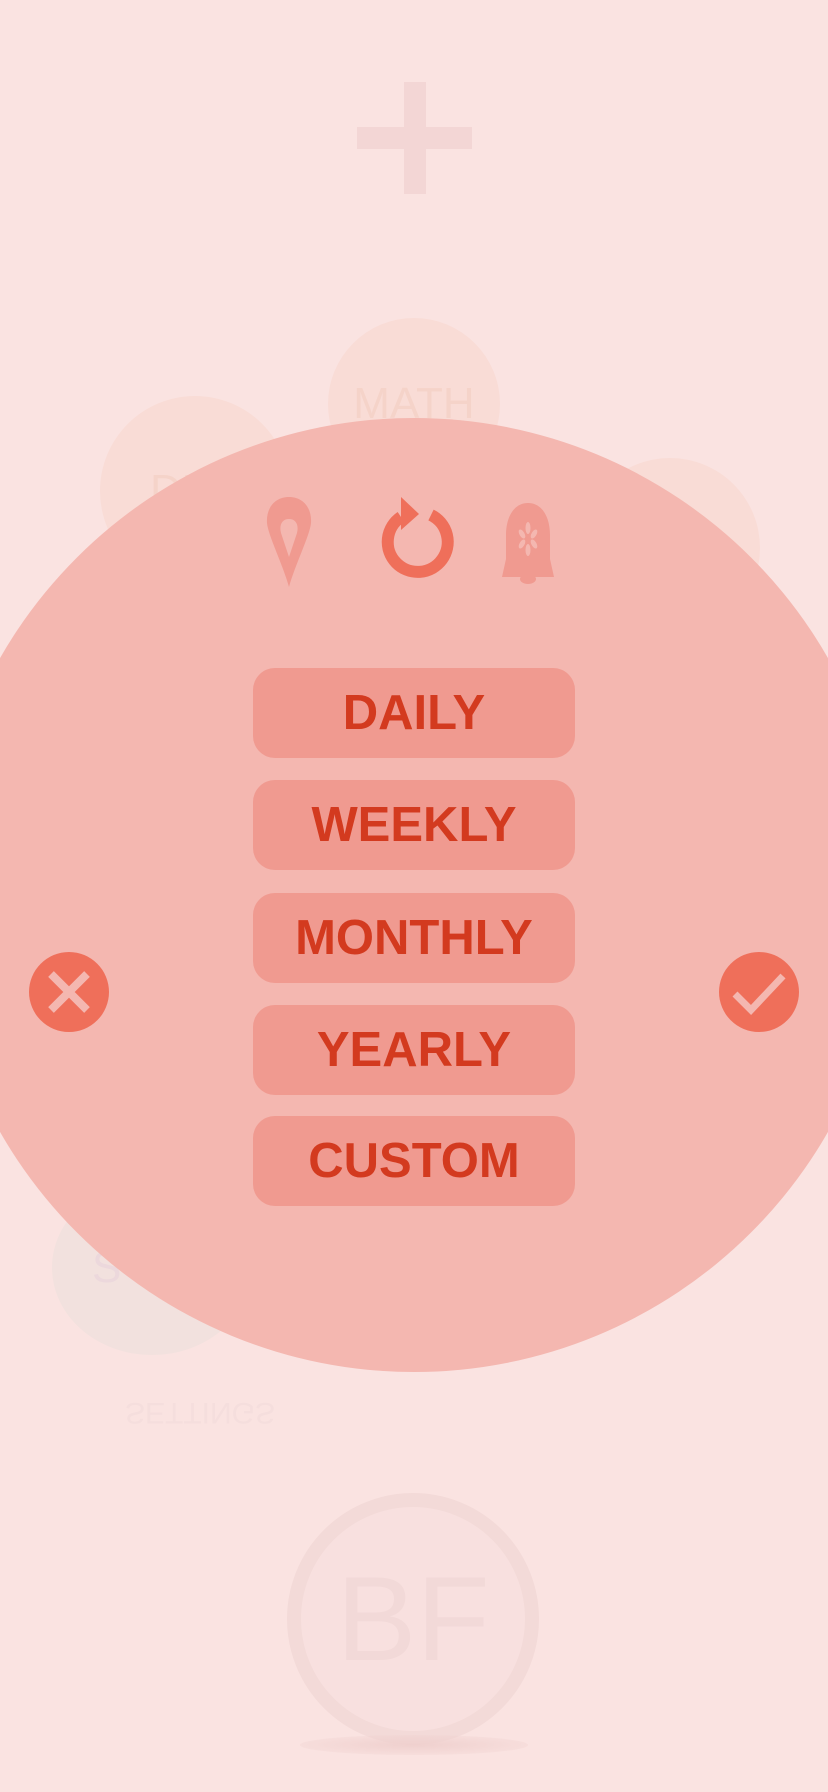 This screenshot has width=828, height=1792. I want to click on location-pin-icon, so click(289, 543).